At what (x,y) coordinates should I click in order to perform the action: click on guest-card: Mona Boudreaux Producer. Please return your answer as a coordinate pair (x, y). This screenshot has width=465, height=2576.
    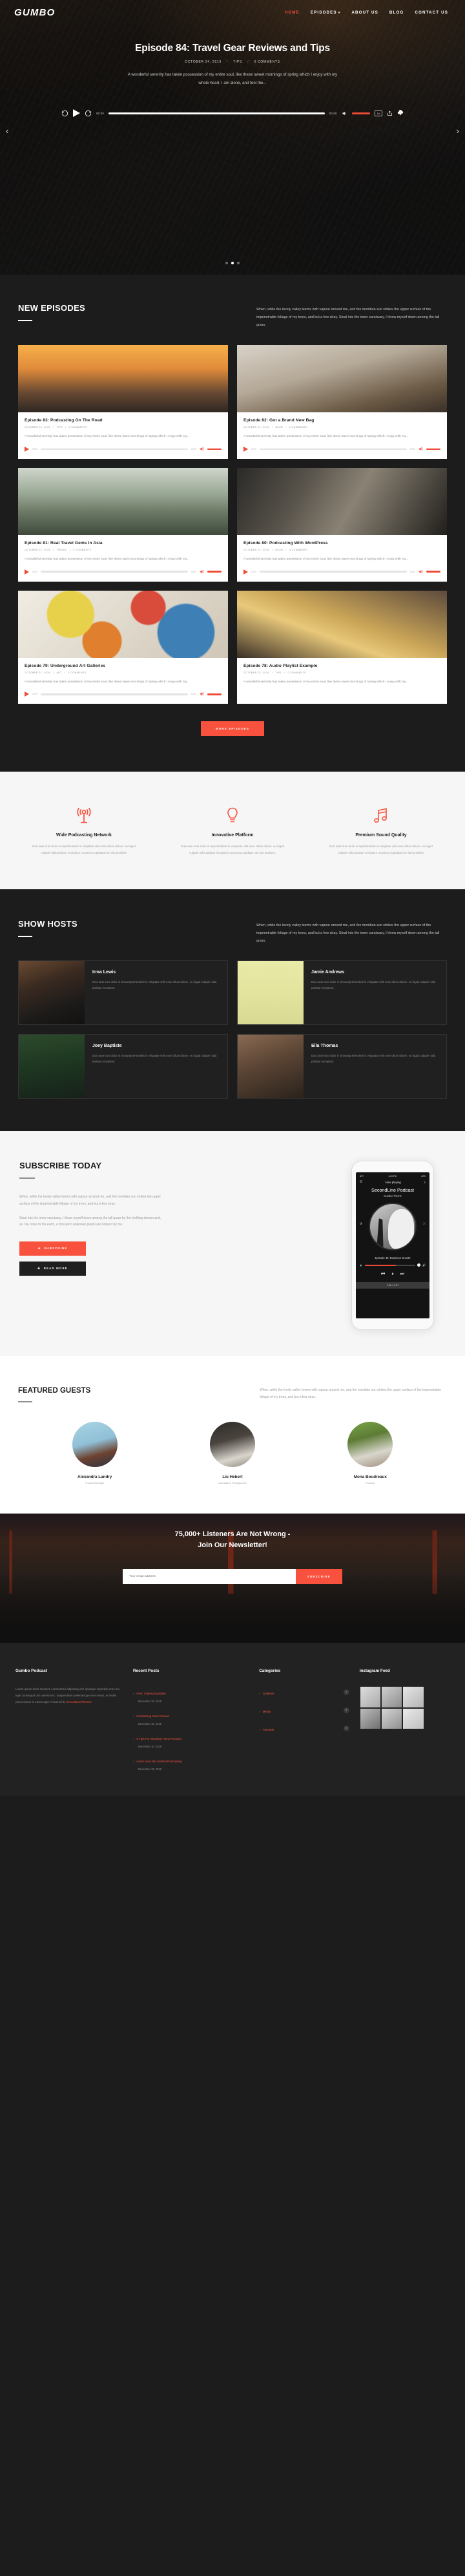
    Looking at the image, I should click on (370, 1453).